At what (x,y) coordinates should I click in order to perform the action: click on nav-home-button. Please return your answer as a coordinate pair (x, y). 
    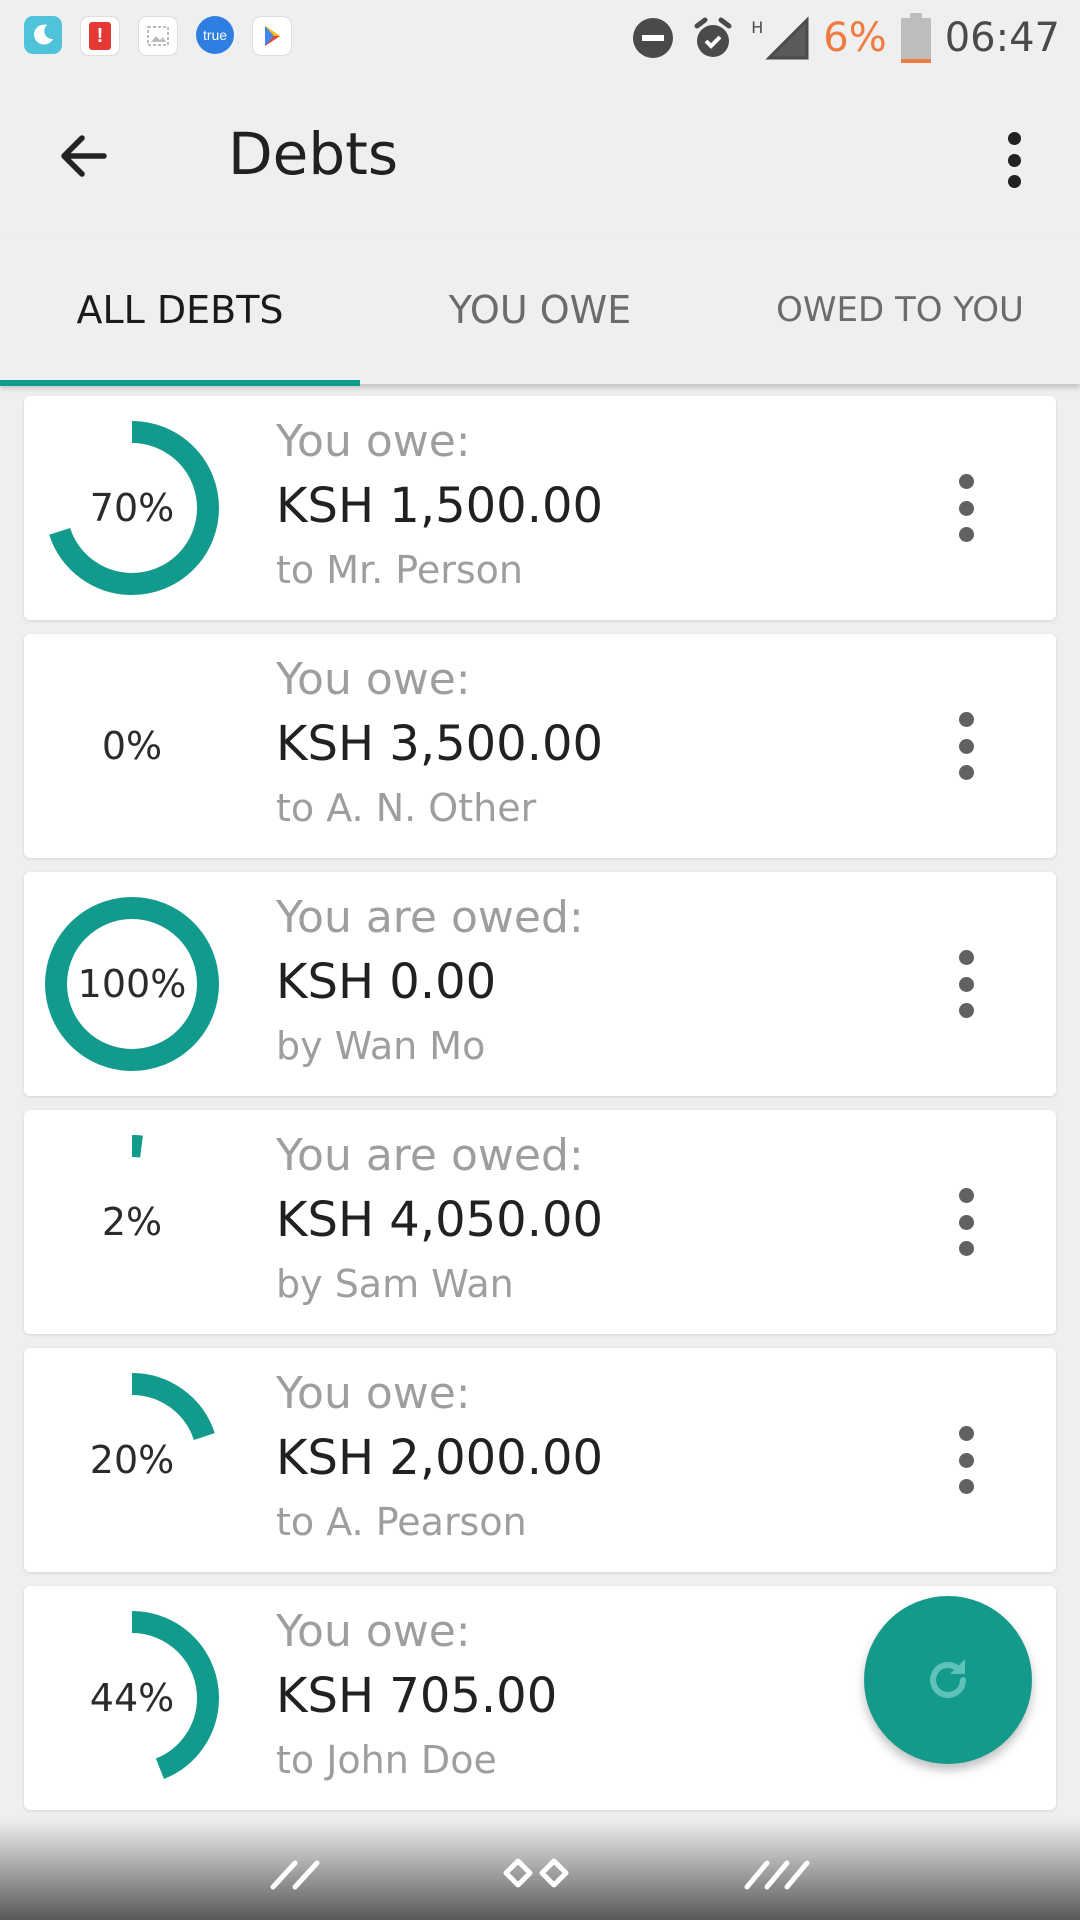
    Looking at the image, I should click on (540, 1873).